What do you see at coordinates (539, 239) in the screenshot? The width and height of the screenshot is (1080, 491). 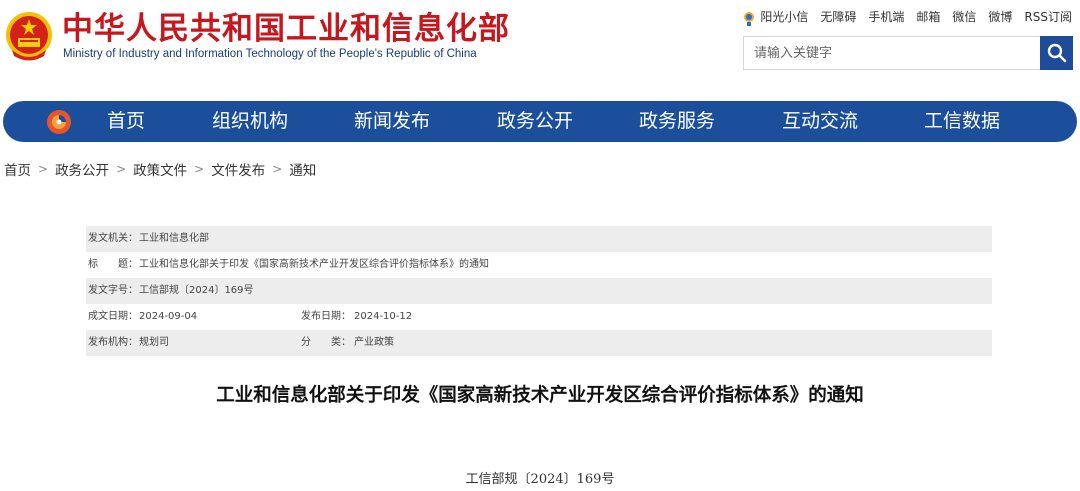 I see `meta-row-issuer: 发文机关： 工业和信息化部` at bounding box center [539, 239].